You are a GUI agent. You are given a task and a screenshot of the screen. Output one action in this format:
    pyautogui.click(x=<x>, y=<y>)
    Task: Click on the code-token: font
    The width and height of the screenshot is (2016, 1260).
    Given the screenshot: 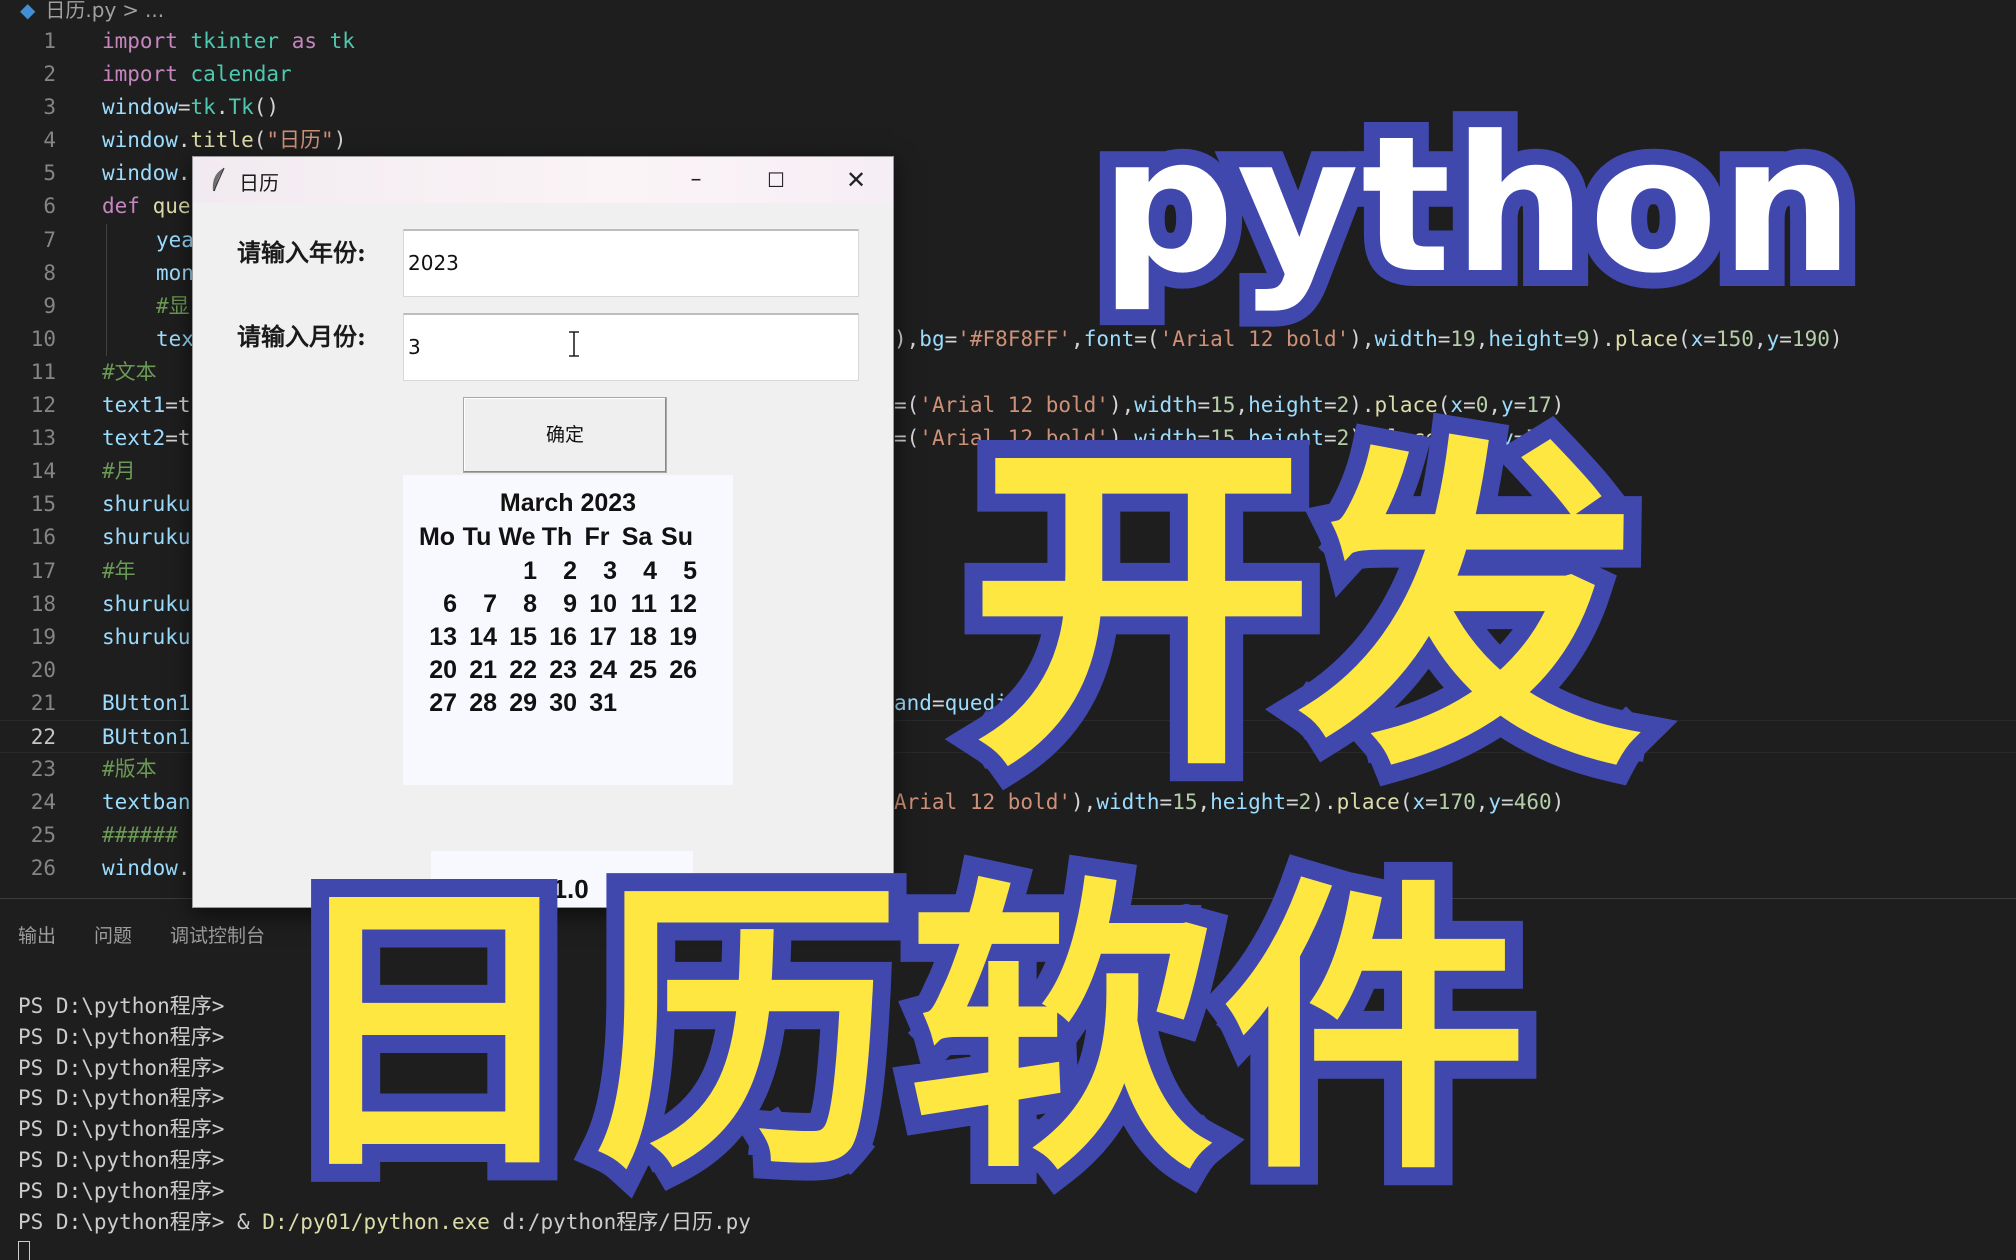 What is the action you would take?
    pyautogui.click(x=1109, y=338)
    